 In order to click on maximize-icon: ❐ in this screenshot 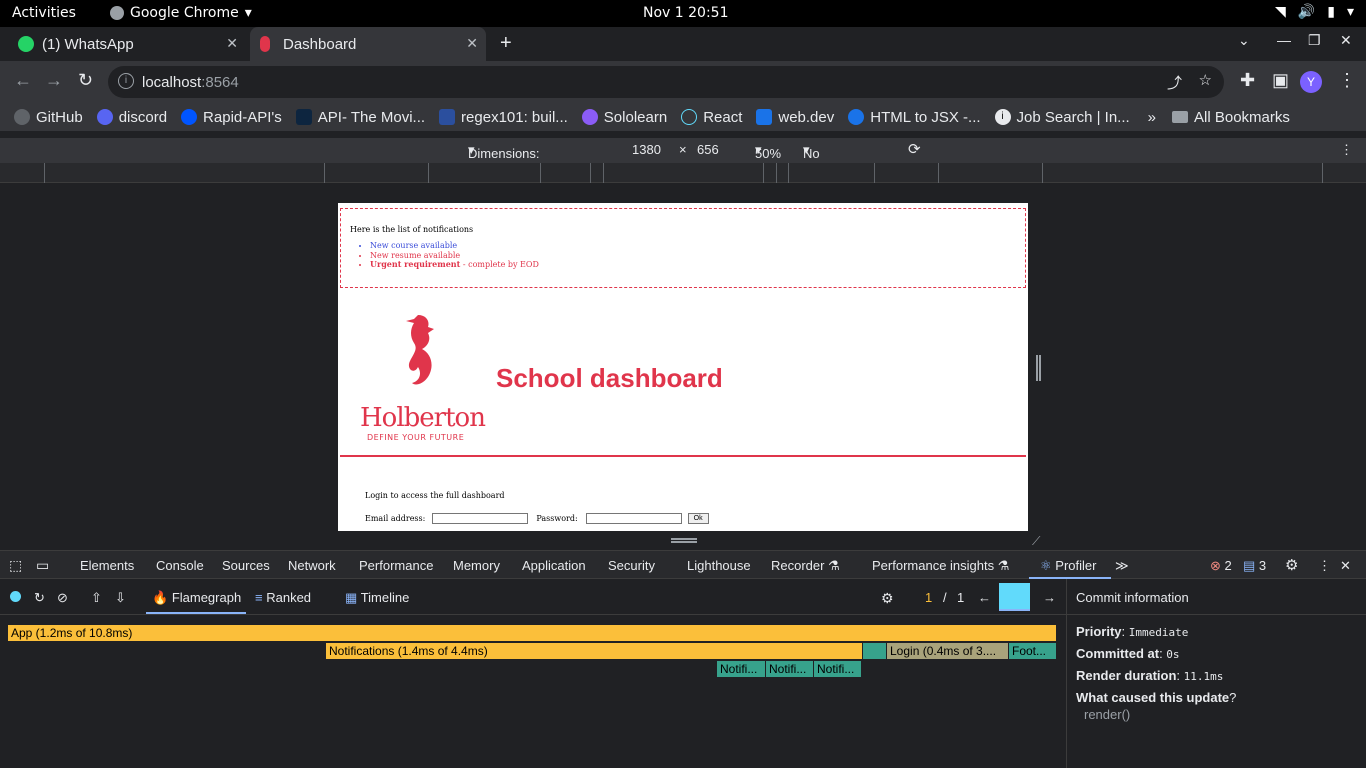, I will do `click(1314, 40)`.